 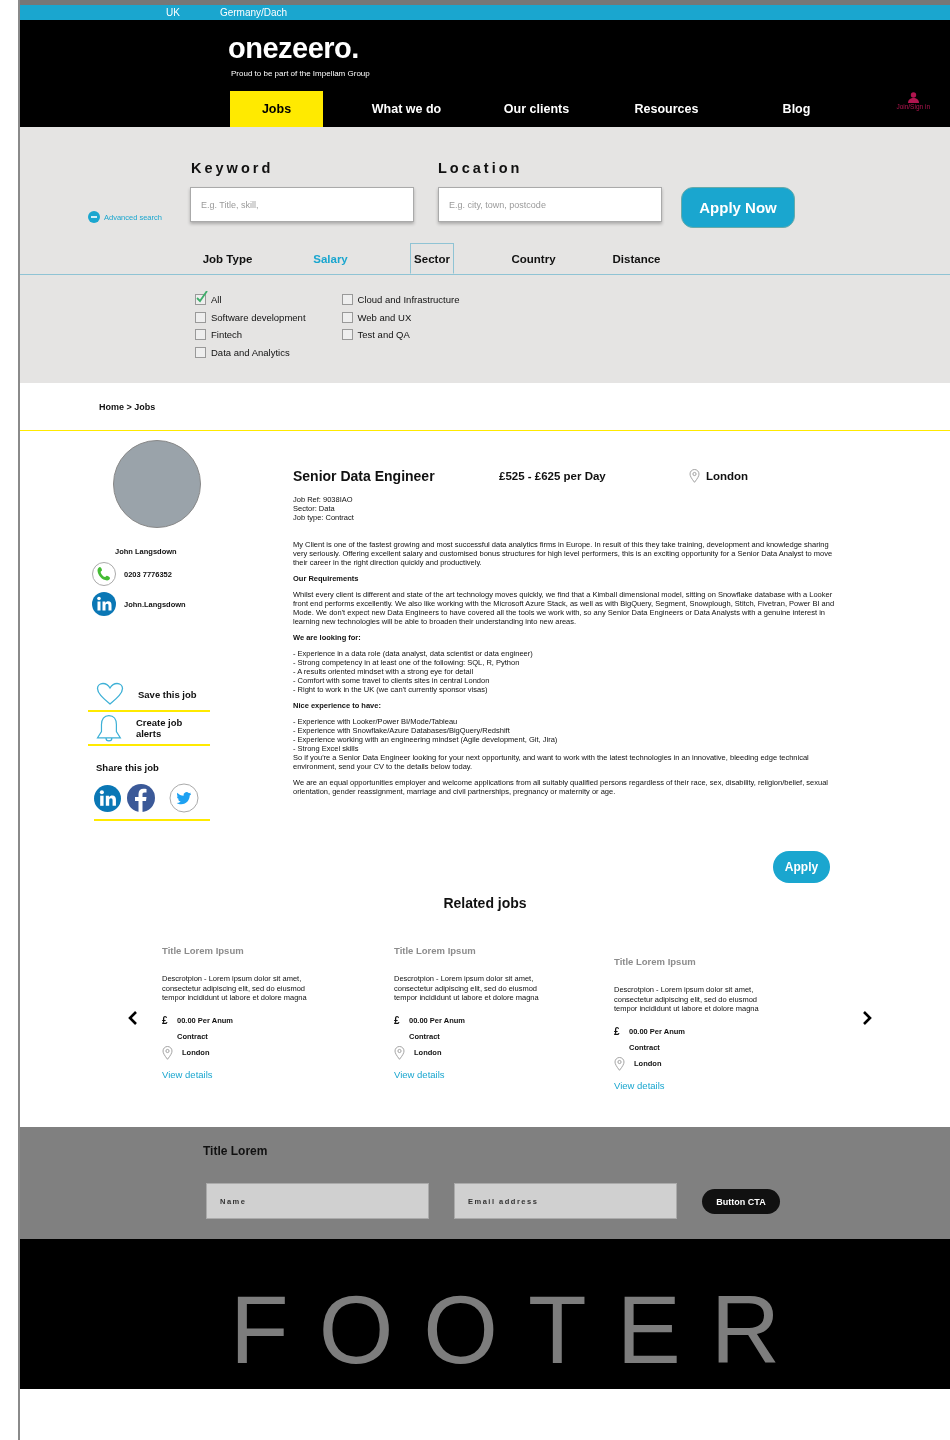 I want to click on chevron-right-icon, so click(x=867, y=1018).